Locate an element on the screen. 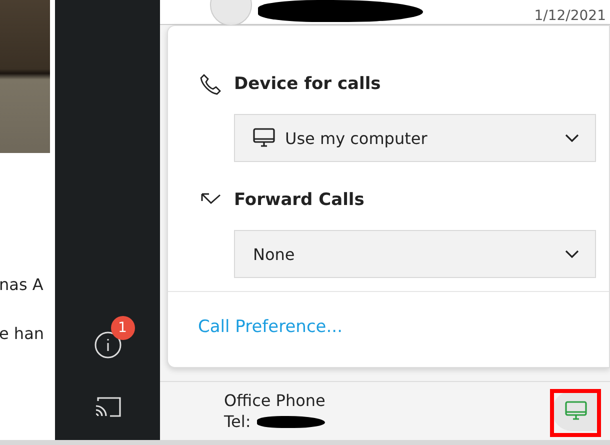 The height and width of the screenshot is (445, 610). phone-label: Office Phone is located at coordinates (275, 400).